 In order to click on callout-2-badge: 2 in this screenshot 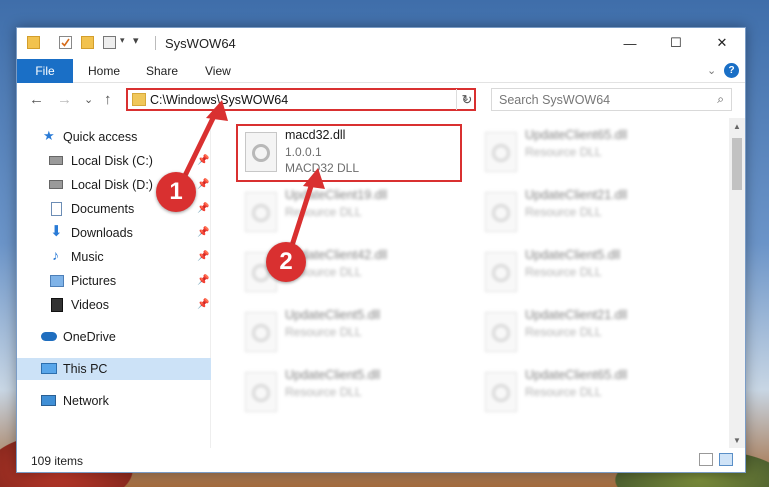, I will do `click(286, 262)`.